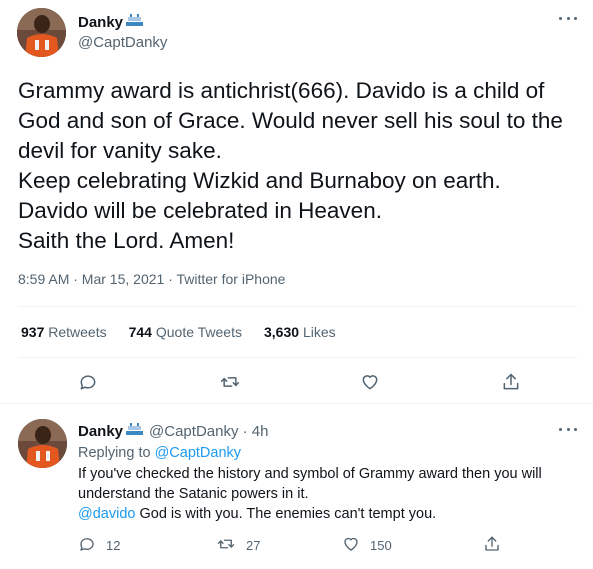 The image size is (593, 569). Describe the element at coordinates (114, 453) in the screenshot. I see `replying-prefix: Replying to` at that location.